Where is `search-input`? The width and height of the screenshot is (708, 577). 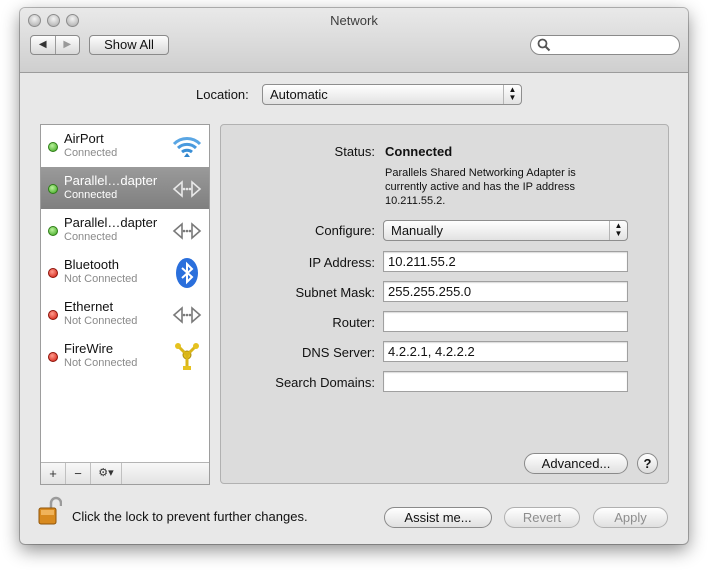 search-input is located at coordinates (605, 45).